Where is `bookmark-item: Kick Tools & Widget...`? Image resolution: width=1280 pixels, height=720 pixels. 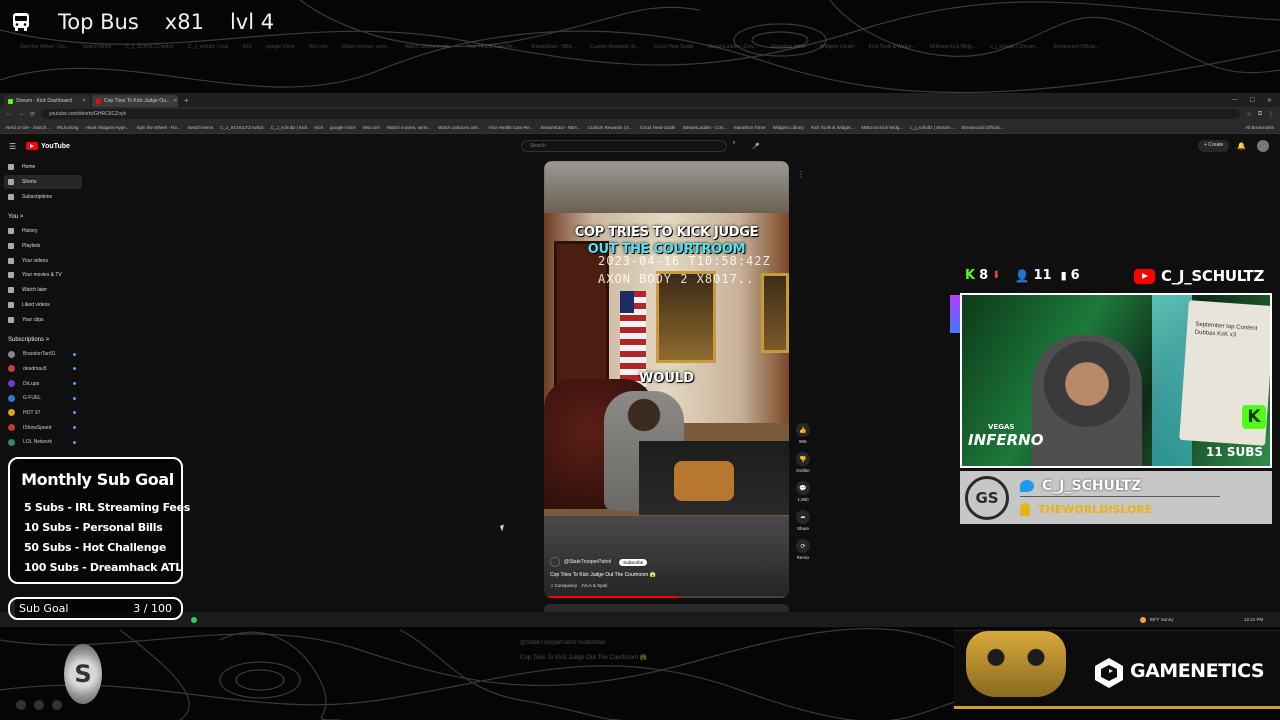 bookmark-item: Kick Tools & Widget... is located at coordinates (832, 127).